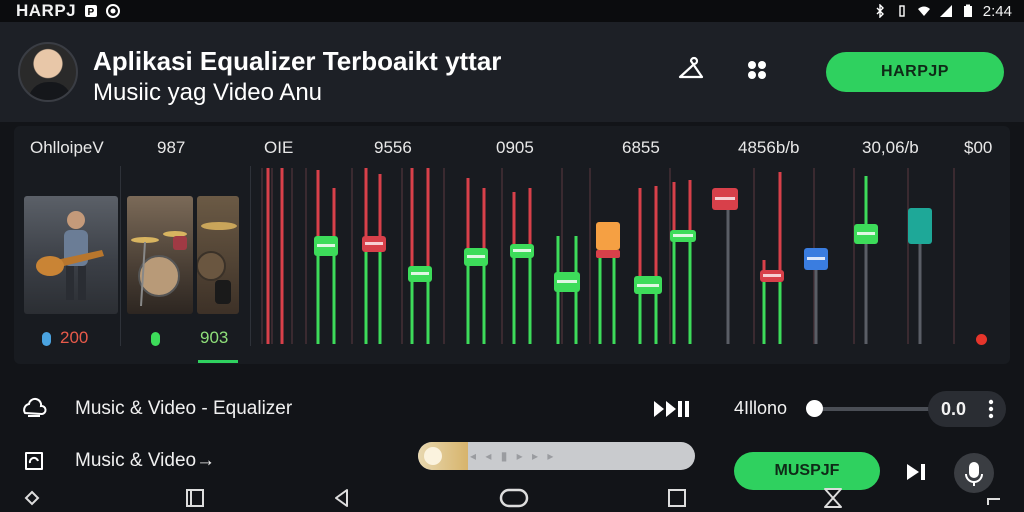 The image size is (1024, 512). I want to click on nav-hourglass-icon, so click(833, 498).